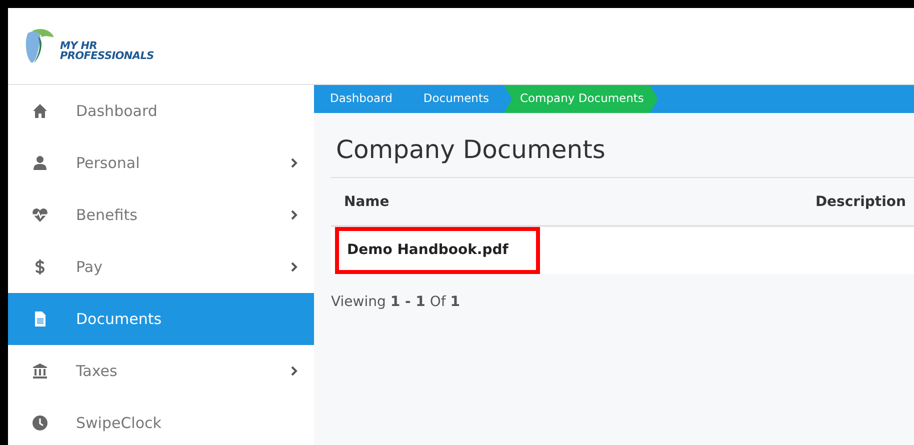  I want to click on sidebar-item: Taxes, so click(161, 371).